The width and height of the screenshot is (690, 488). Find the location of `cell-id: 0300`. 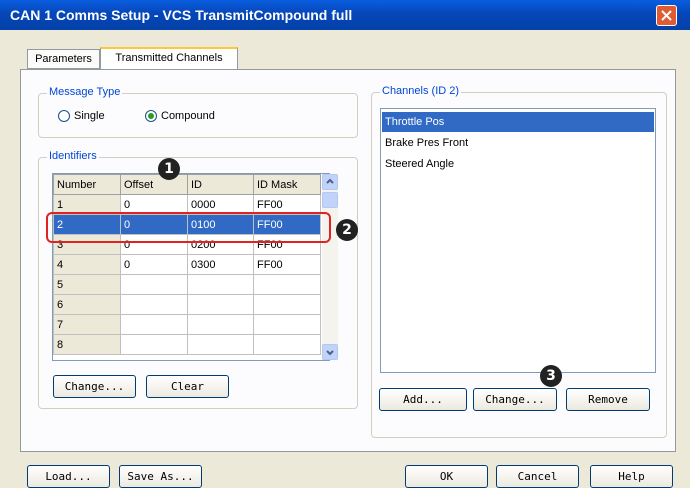

cell-id: 0300 is located at coordinates (220, 264).